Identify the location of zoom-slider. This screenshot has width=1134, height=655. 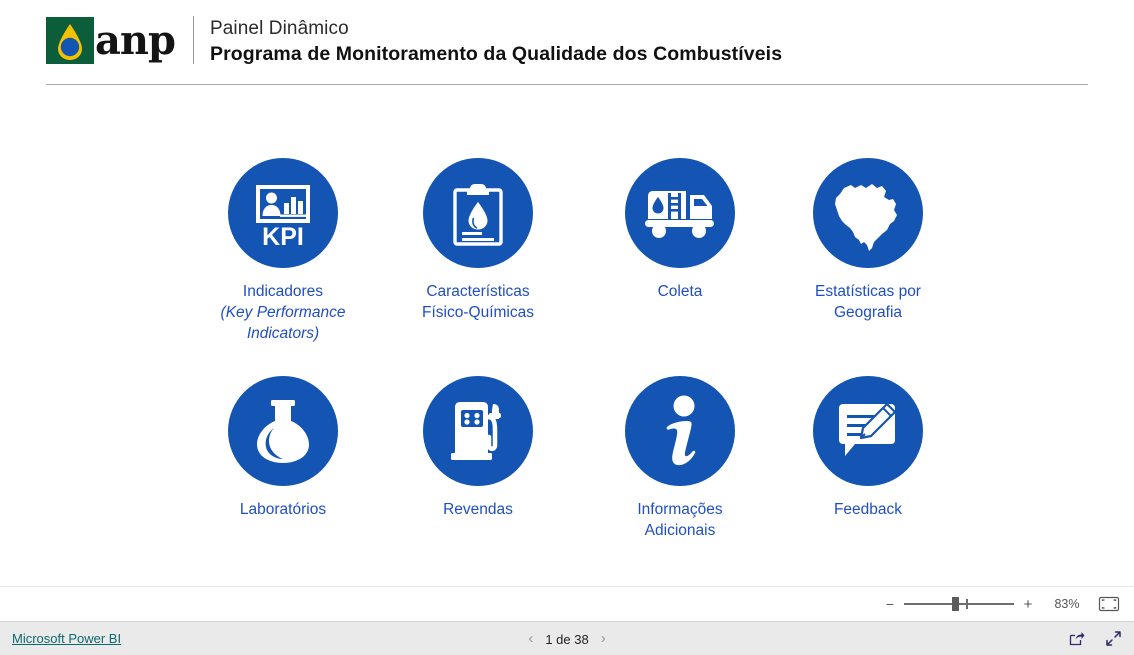
(959, 604).